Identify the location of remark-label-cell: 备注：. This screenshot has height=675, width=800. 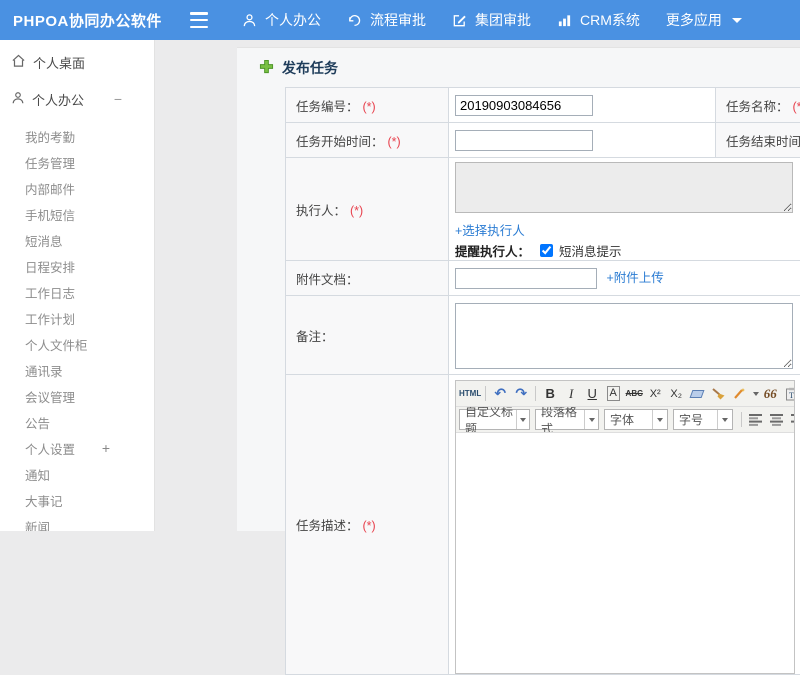
(367, 335).